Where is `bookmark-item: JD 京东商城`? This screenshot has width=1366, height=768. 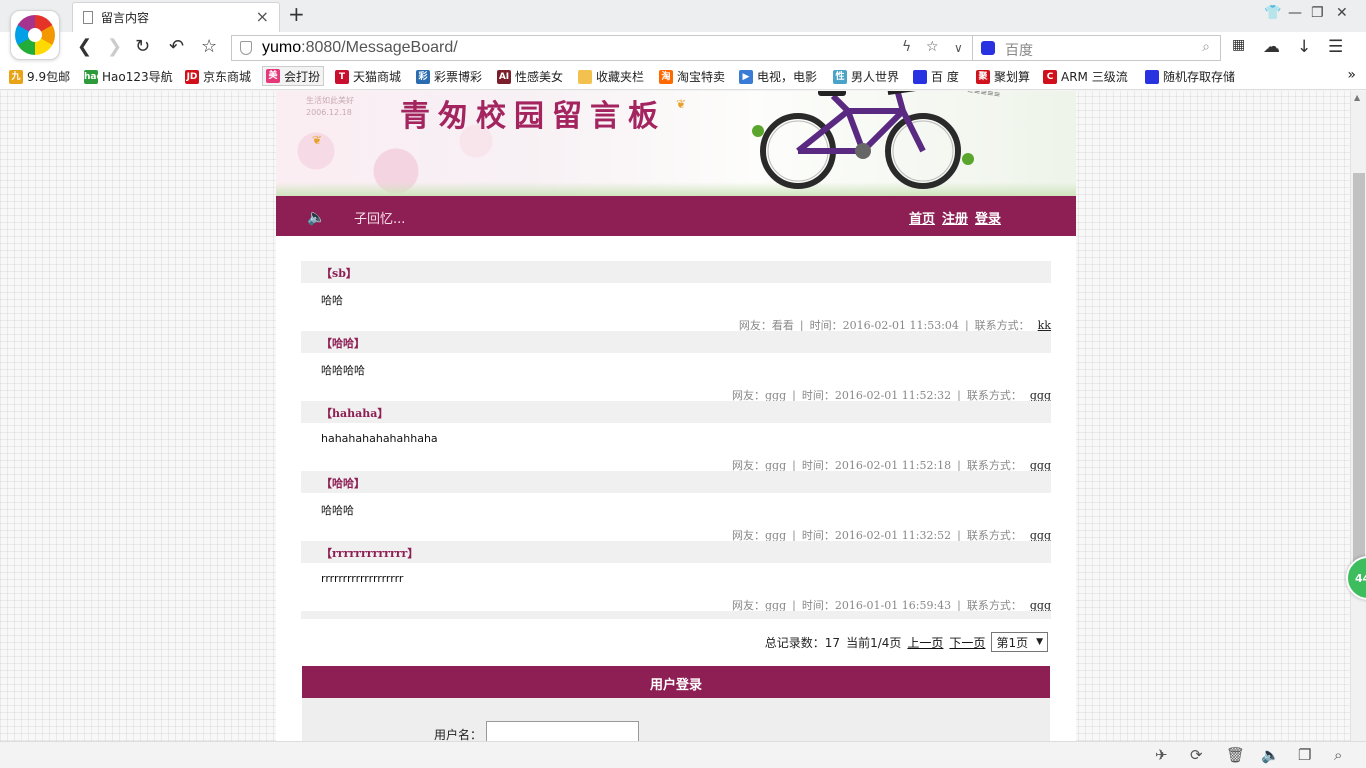
bookmark-item: JD 京东商城 is located at coordinates (218, 76).